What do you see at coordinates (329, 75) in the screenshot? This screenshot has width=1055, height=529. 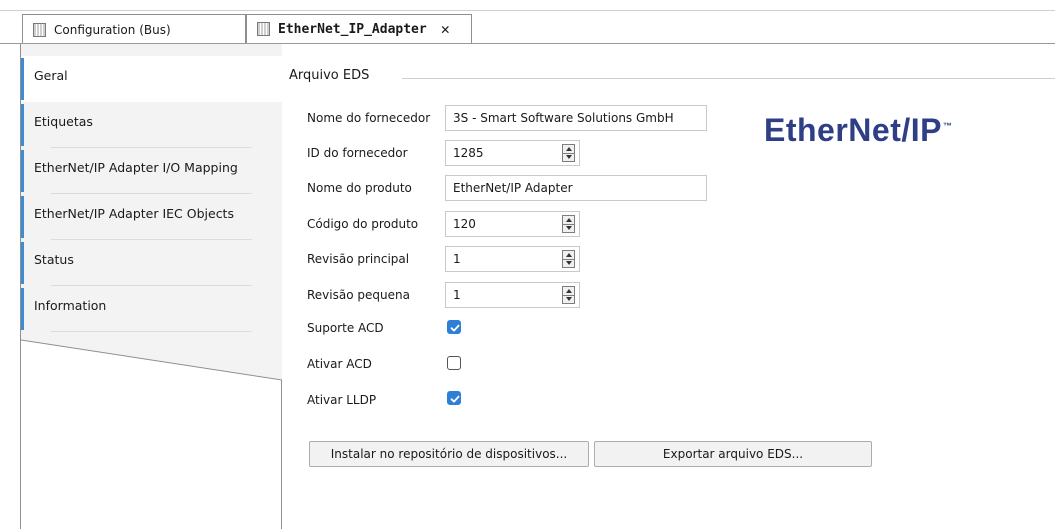 I see `group-title: Arquivo EDS` at bounding box center [329, 75].